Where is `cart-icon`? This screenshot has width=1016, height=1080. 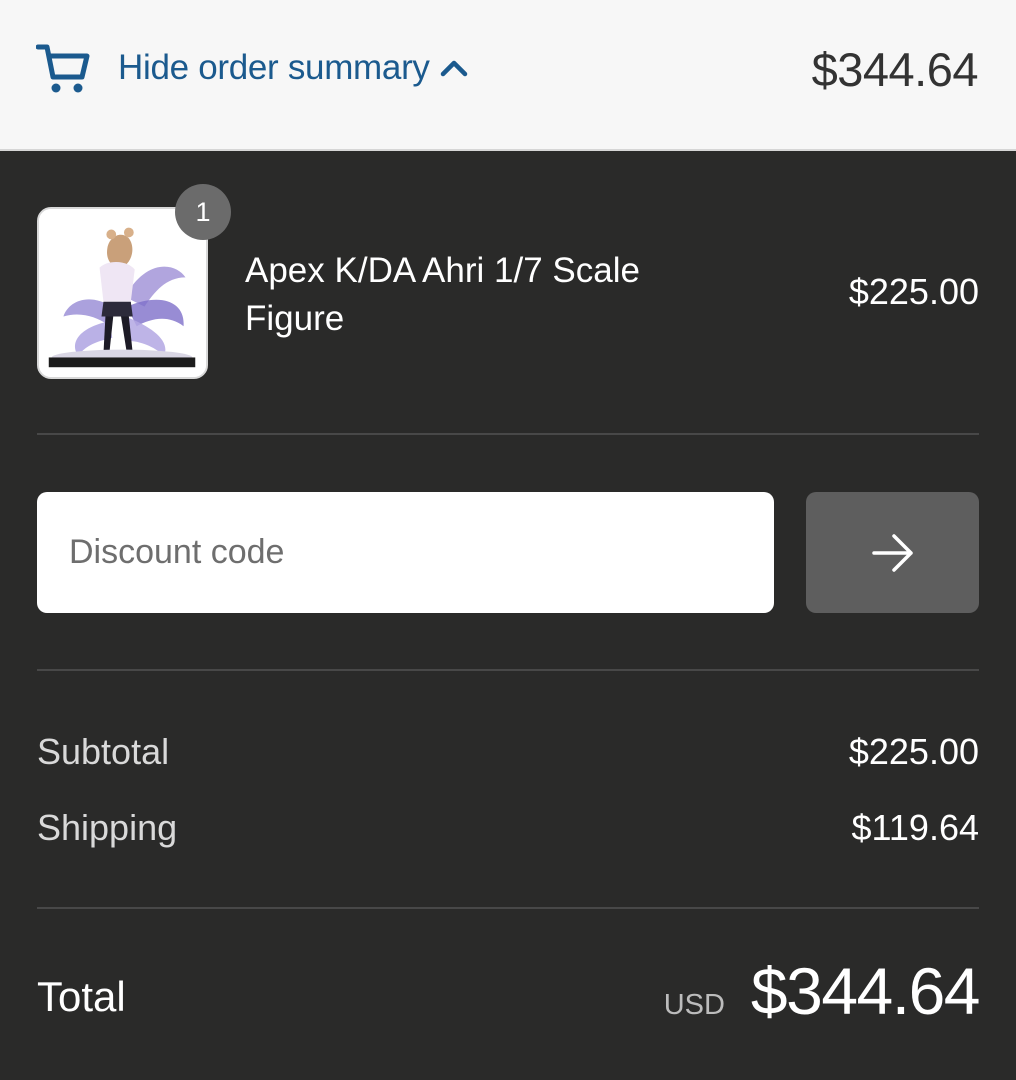 cart-icon is located at coordinates (63, 68).